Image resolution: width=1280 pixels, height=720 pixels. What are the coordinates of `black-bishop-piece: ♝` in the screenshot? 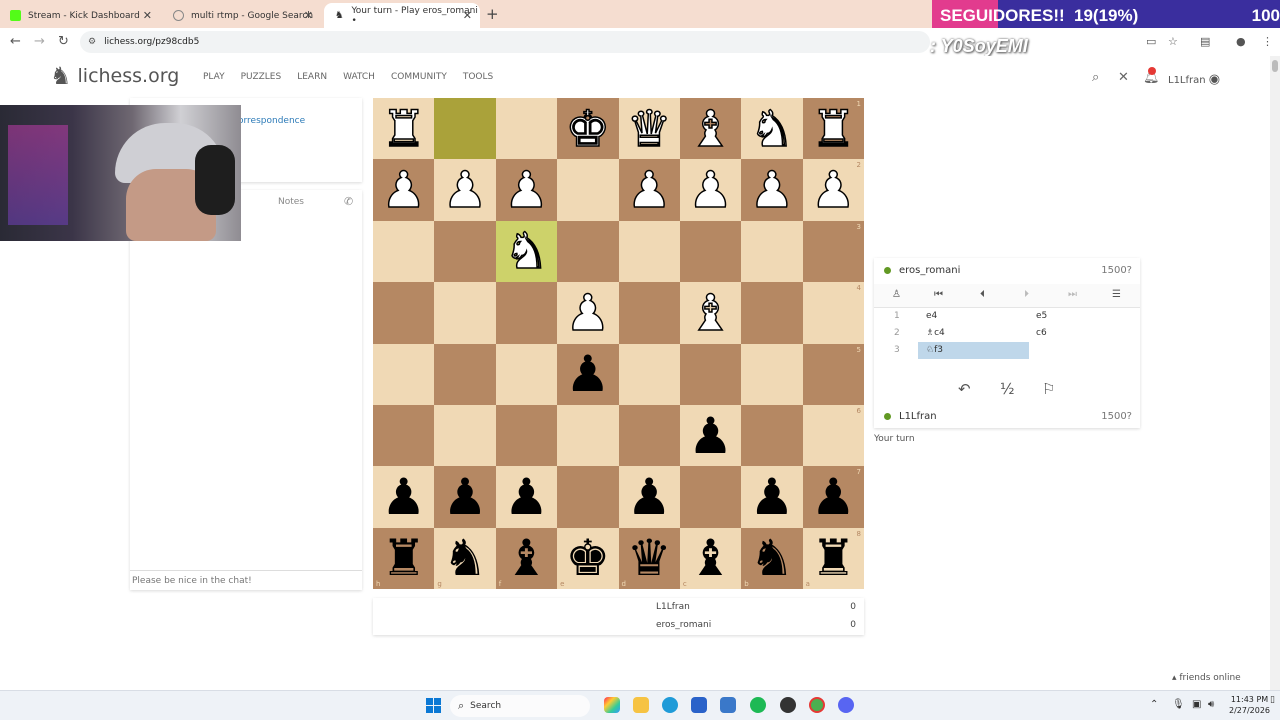 It's located at (526, 558).